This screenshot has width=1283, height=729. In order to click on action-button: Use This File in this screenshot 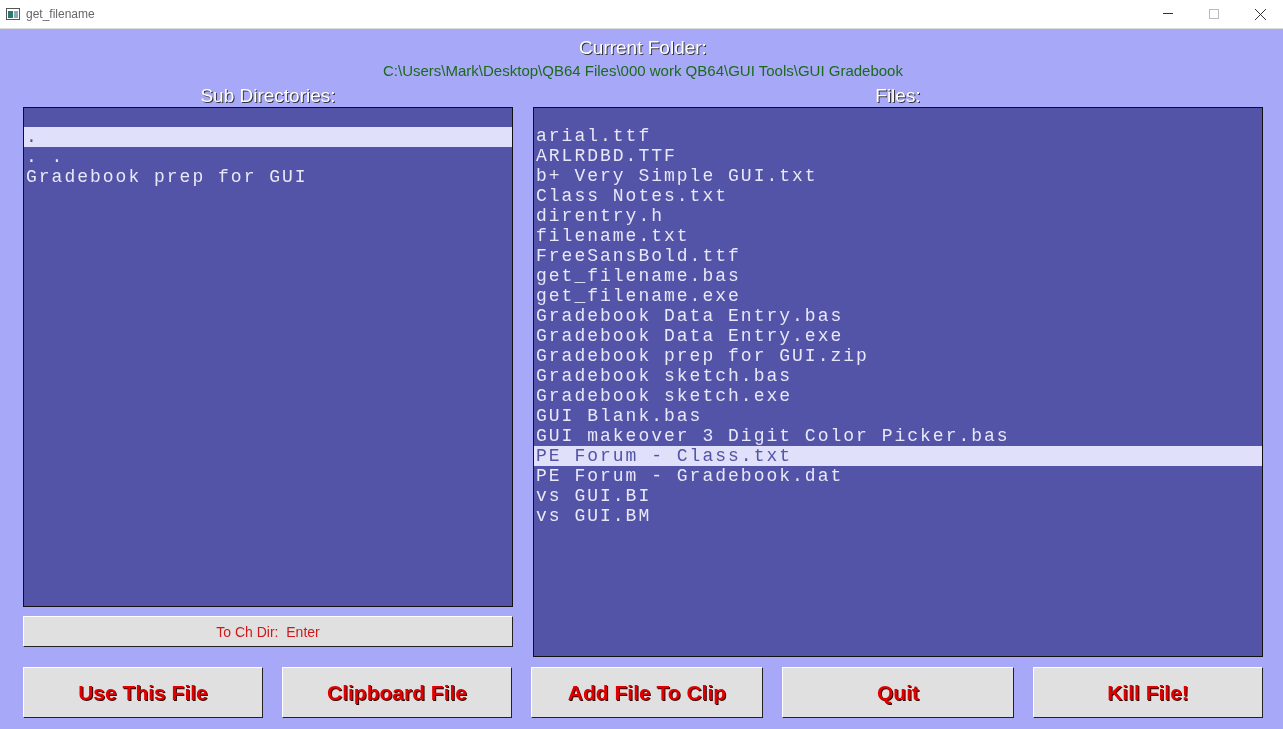, I will do `click(143, 692)`.